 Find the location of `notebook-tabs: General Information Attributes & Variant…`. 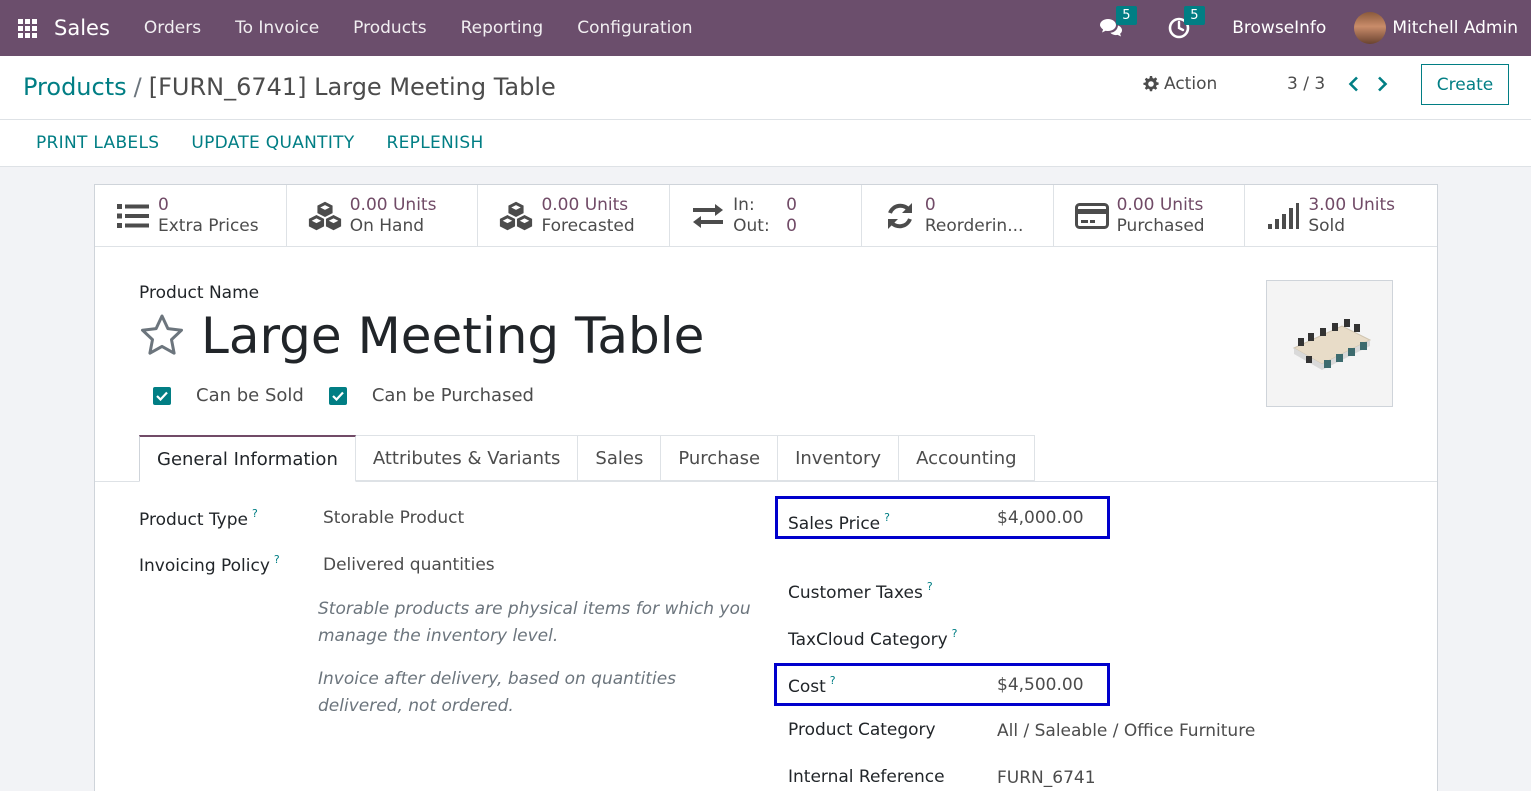

notebook-tabs: General Information Attributes & Variant… is located at coordinates (587, 458).